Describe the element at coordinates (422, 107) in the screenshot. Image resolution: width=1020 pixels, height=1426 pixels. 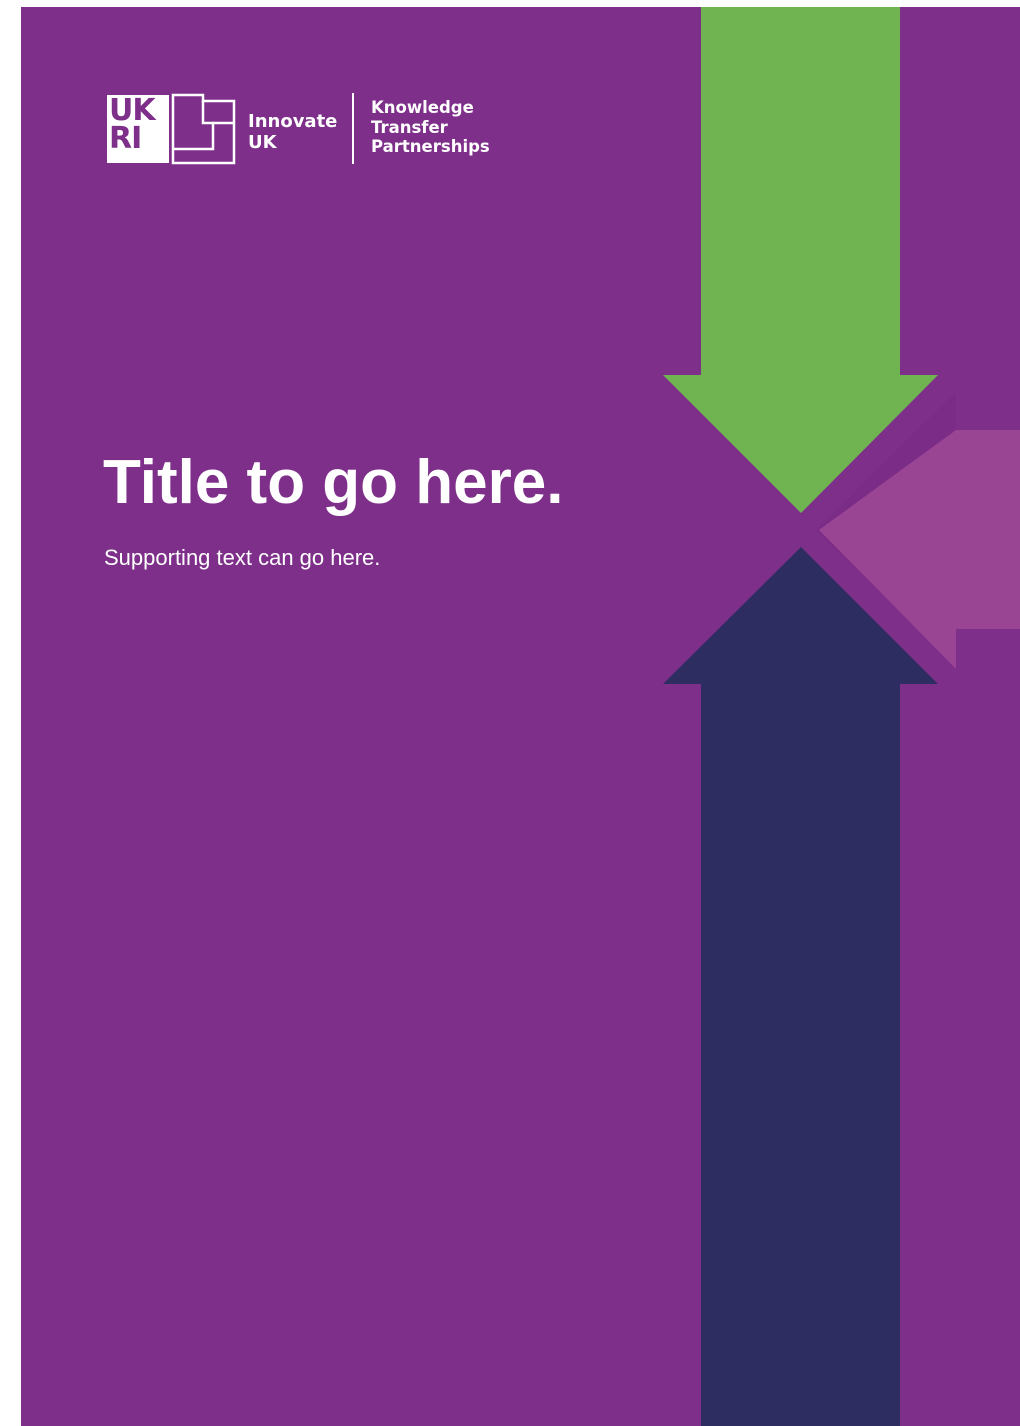
I see `ktp-line1: Knowledge` at that location.